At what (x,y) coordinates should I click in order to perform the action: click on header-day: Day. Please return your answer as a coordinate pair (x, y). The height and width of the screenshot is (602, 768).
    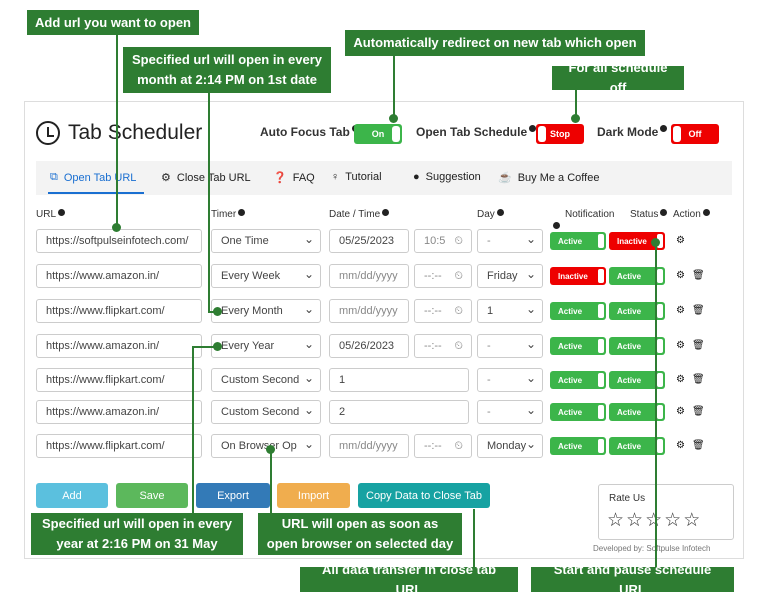
    Looking at the image, I should click on (490, 214).